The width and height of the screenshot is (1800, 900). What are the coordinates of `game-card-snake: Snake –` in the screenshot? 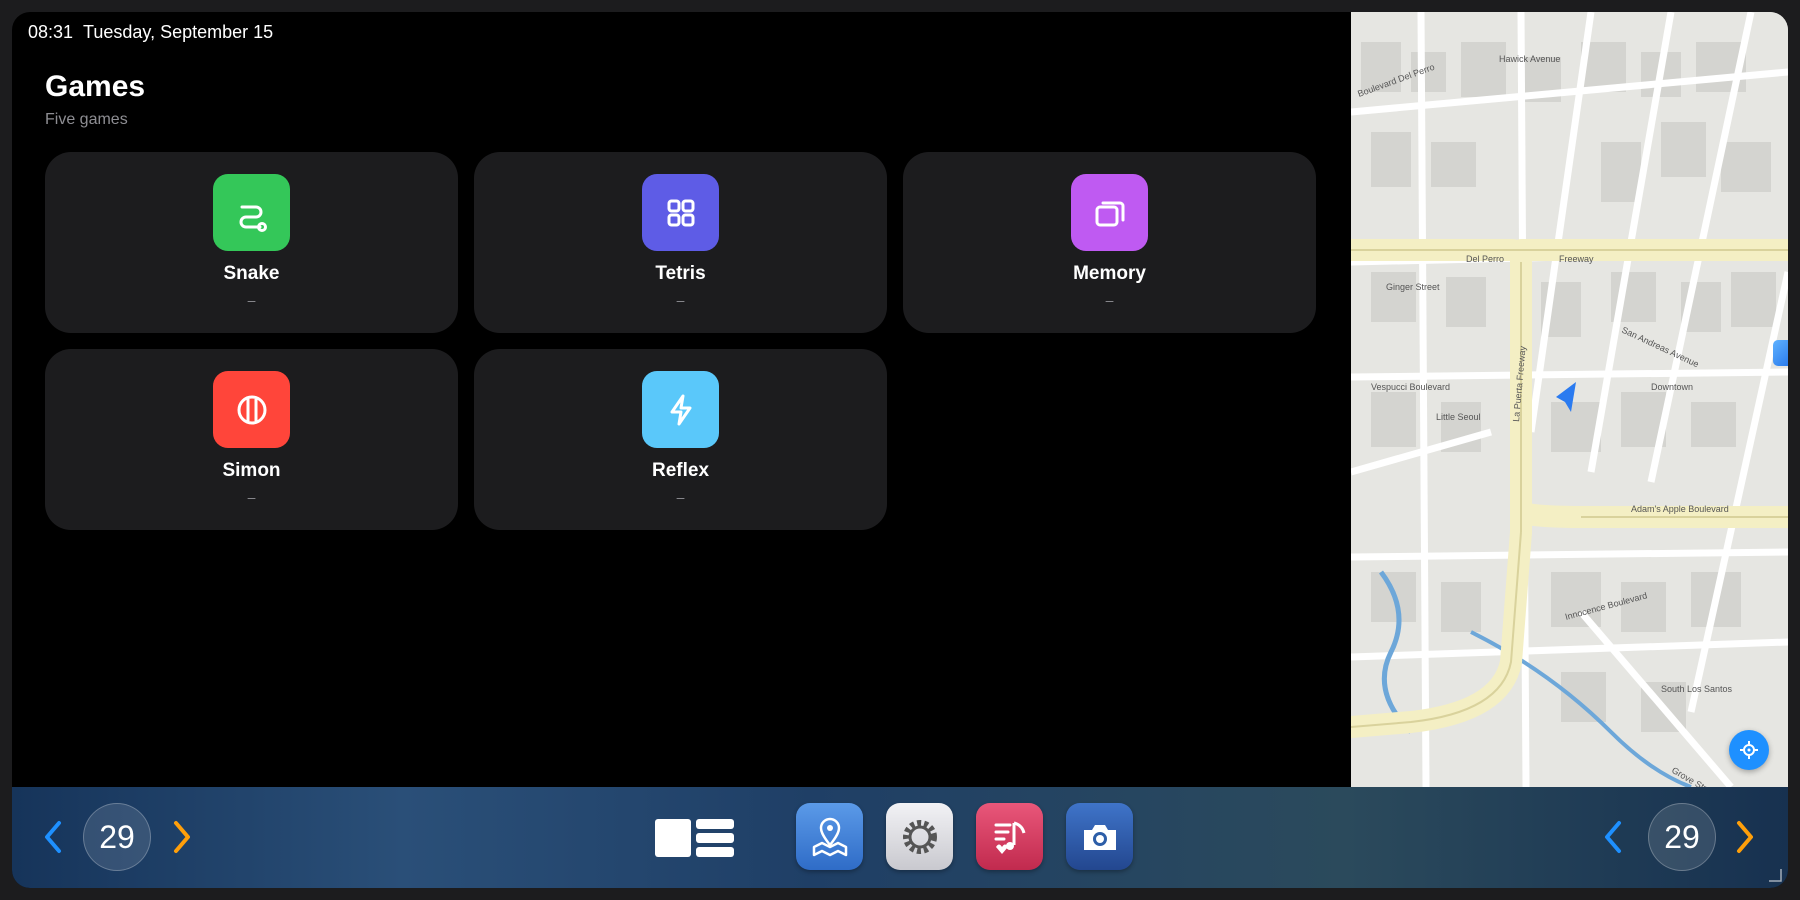 It's located at (251, 242).